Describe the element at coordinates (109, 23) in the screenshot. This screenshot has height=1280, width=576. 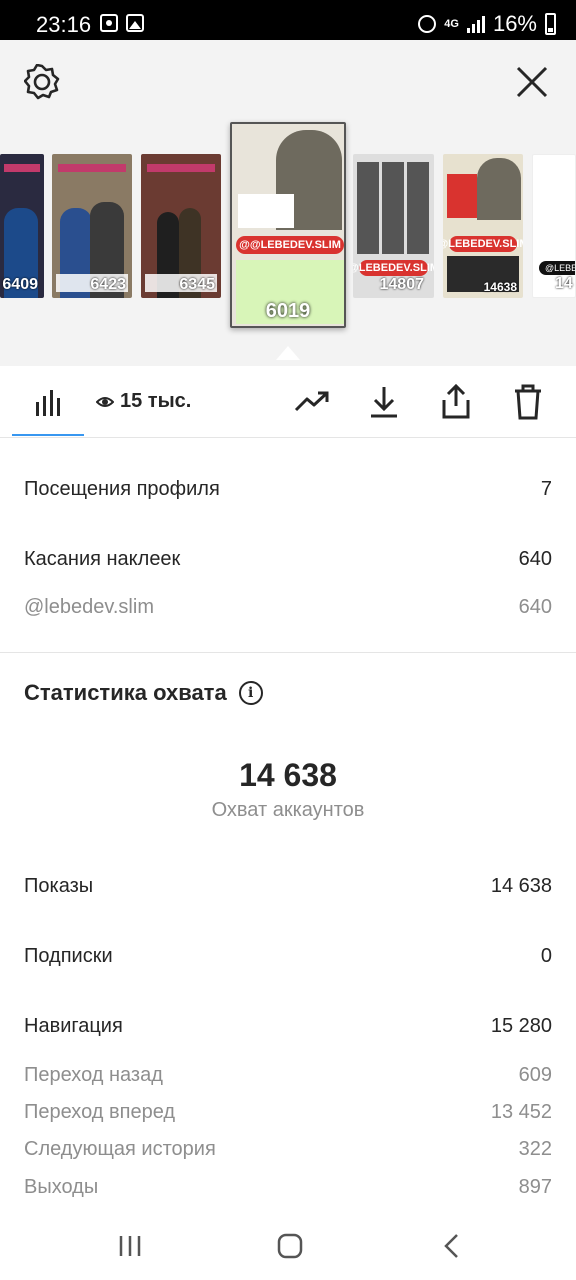
I see `camera-notification-icon` at that location.